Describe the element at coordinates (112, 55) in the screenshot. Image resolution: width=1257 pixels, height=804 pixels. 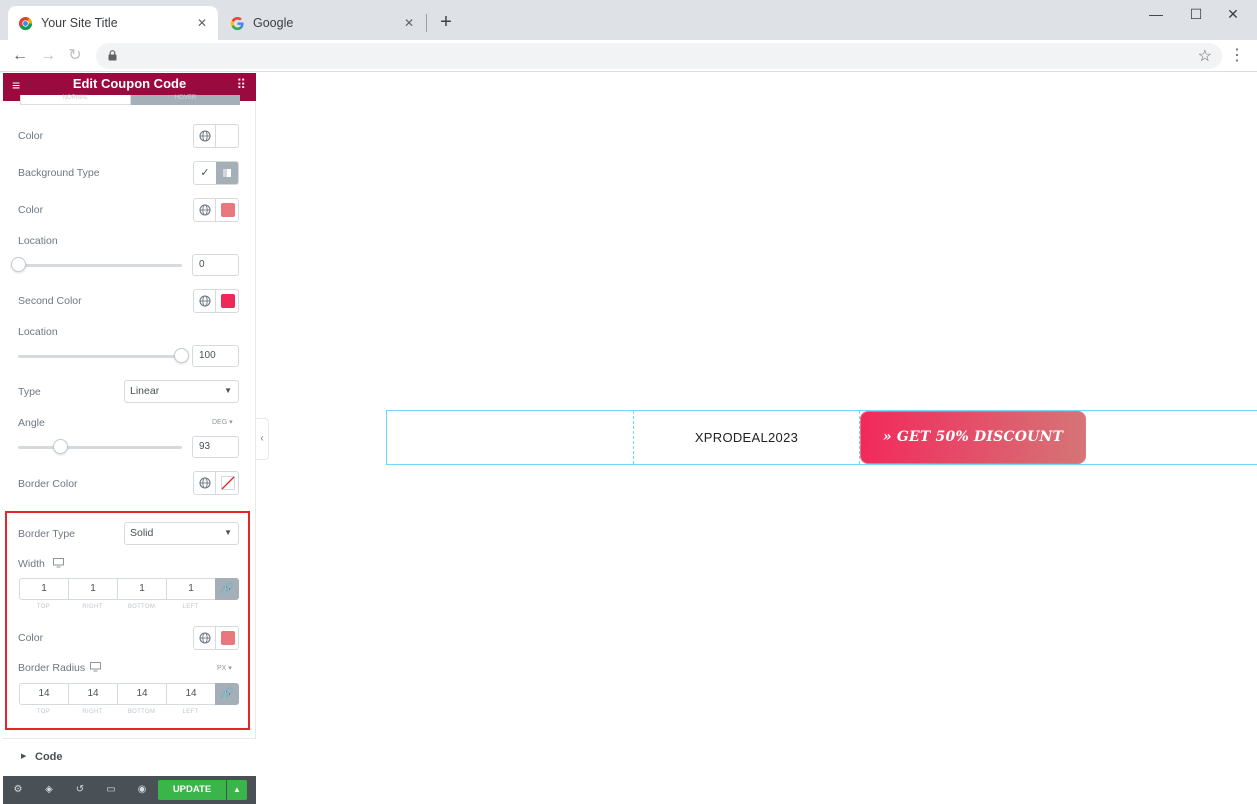
I see `lock-icon` at that location.